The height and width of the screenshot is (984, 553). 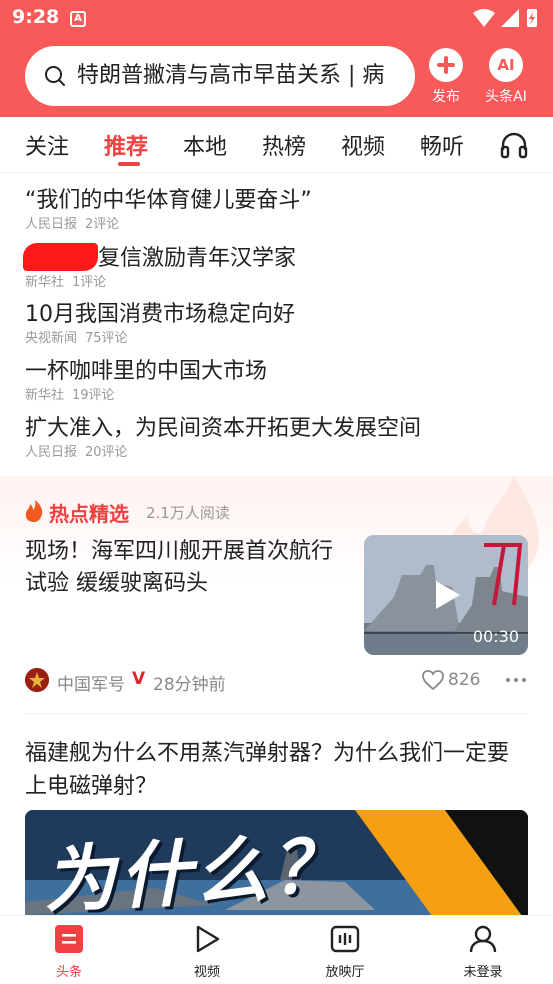 I want to click on tab-follow: 关注, so click(x=47, y=145).